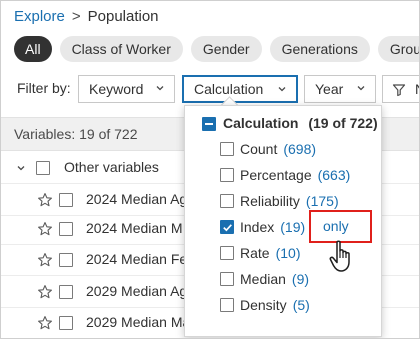 This screenshot has width=420, height=339. What do you see at coordinates (111, 167) in the screenshot?
I see `group-label: Other variables` at bounding box center [111, 167].